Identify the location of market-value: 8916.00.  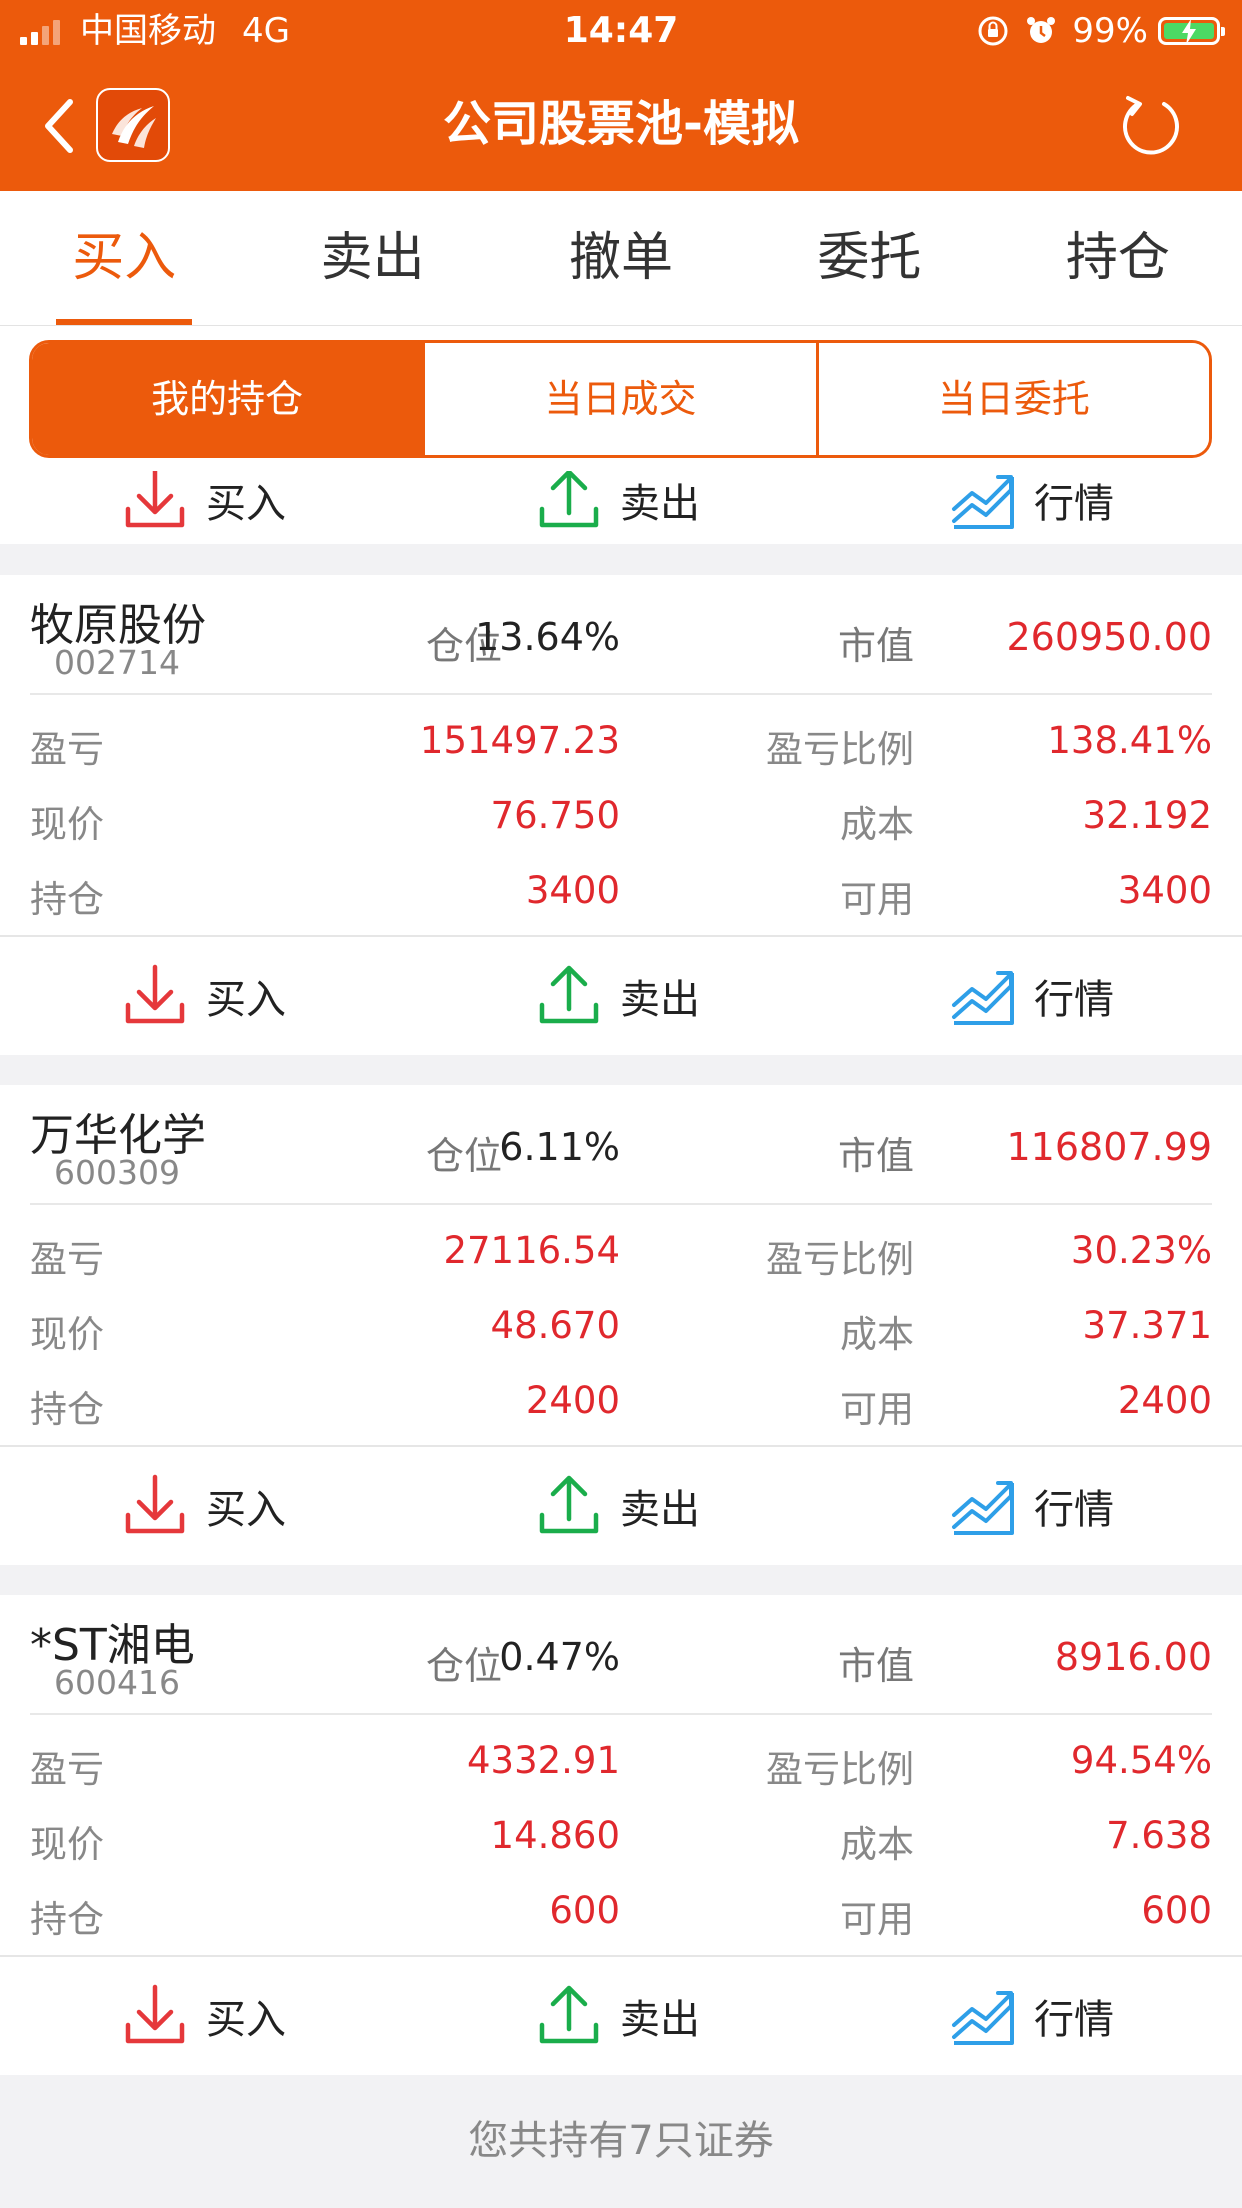
(1133, 1657).